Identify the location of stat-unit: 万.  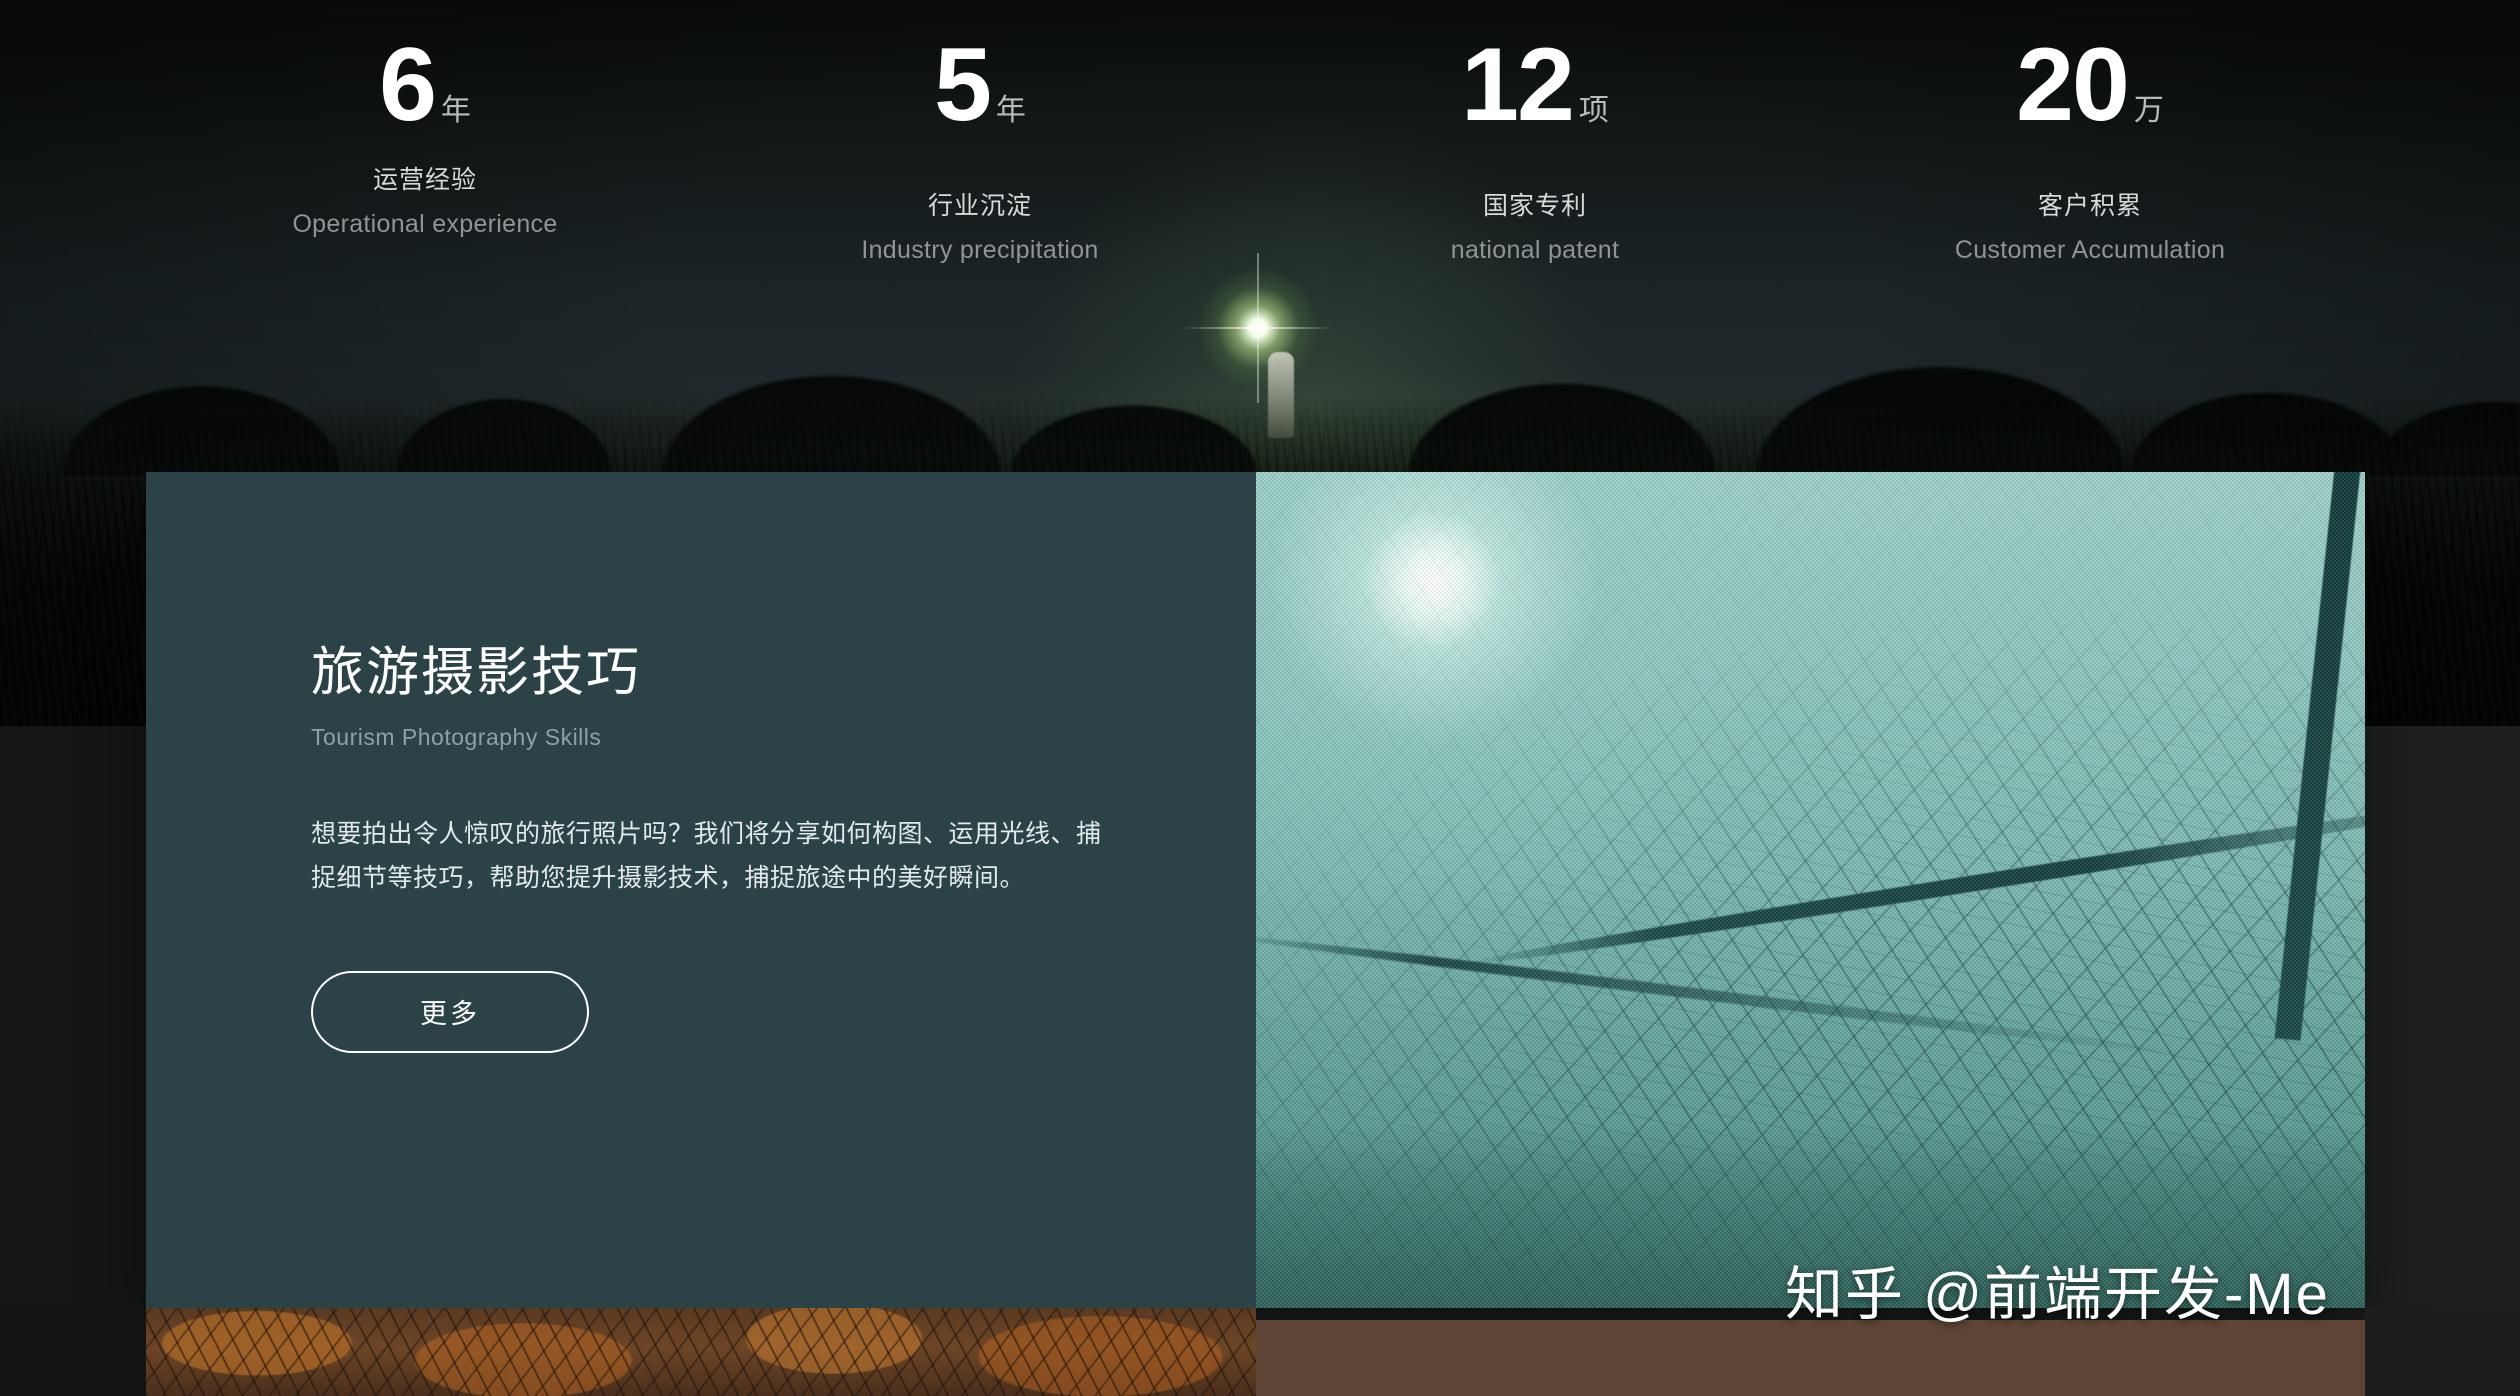
(2148, 110).